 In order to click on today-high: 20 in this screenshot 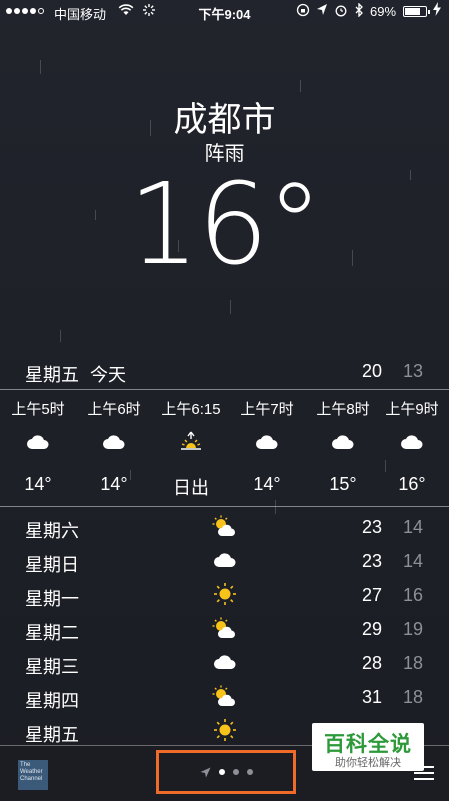, I will do `click(372, 371)`.